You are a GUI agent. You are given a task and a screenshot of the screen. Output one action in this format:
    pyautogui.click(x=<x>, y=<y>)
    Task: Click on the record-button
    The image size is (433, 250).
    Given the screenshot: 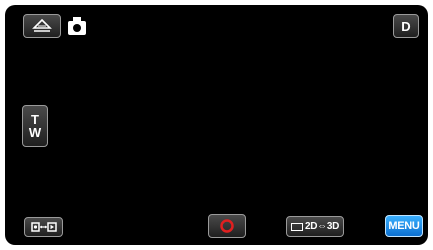 What is the action you would take?
    pyautogui.click(x=227, y=226)
    